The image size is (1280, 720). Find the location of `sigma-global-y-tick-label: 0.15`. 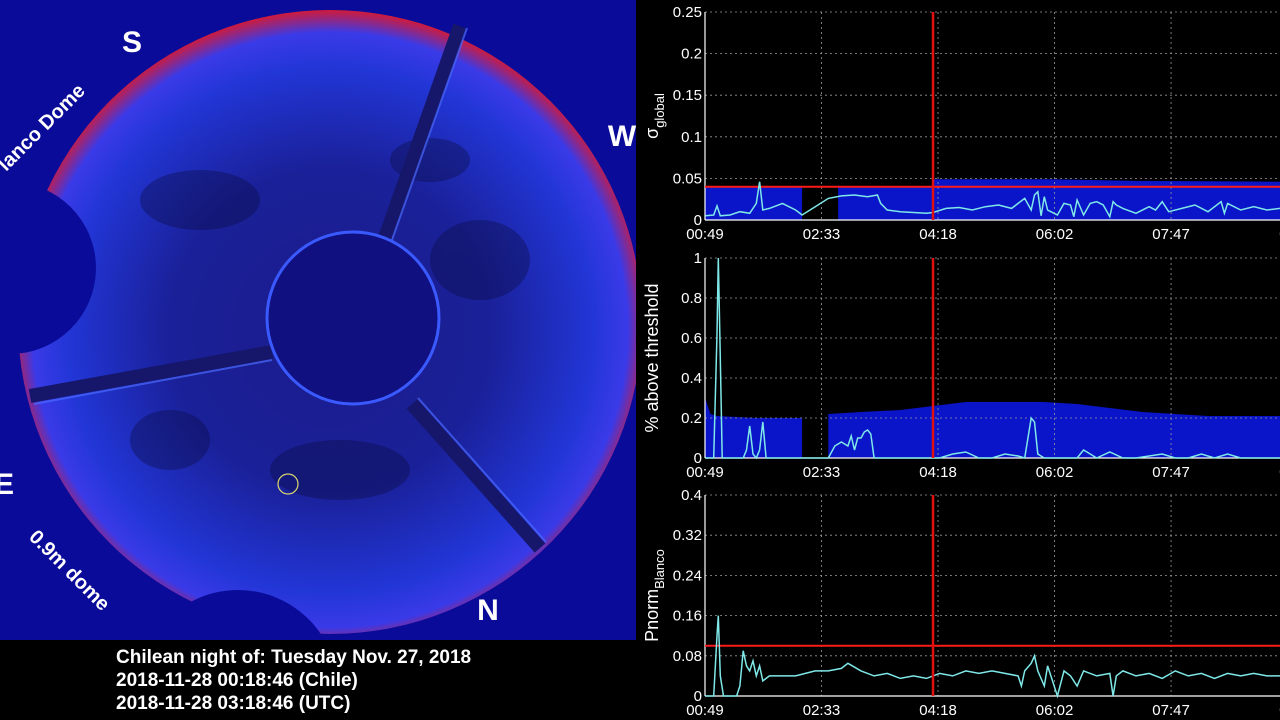

sigma-global-y-tick-label: 0.15 is located at coordinates (687, 95).